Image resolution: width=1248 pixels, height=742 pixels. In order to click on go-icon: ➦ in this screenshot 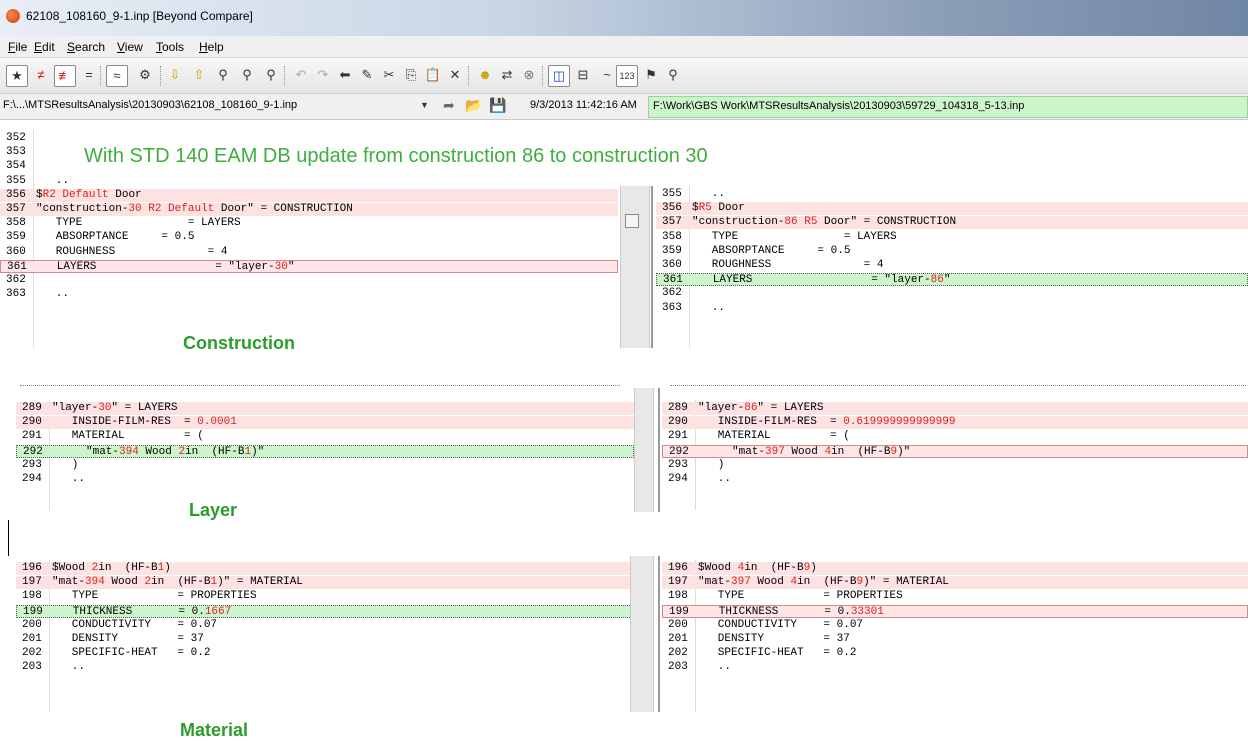, I will do `click(449, 105)`.